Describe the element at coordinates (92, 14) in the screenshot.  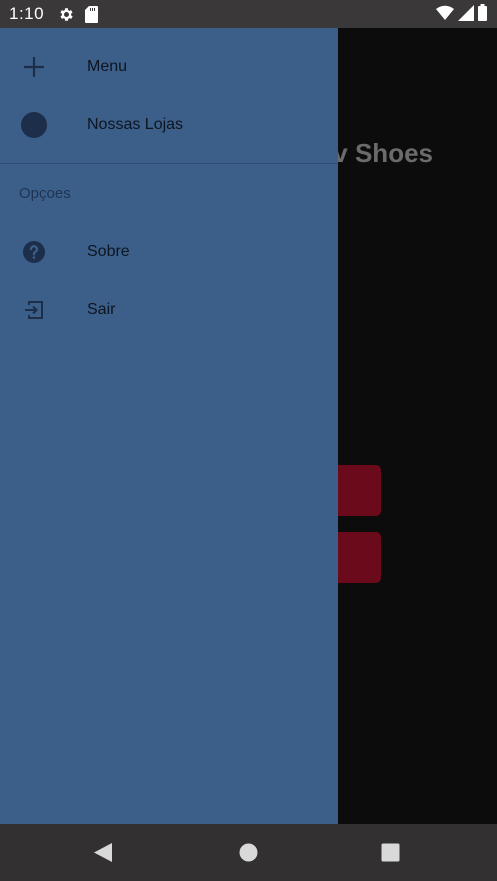
I see `sd-card-icon` at that location.